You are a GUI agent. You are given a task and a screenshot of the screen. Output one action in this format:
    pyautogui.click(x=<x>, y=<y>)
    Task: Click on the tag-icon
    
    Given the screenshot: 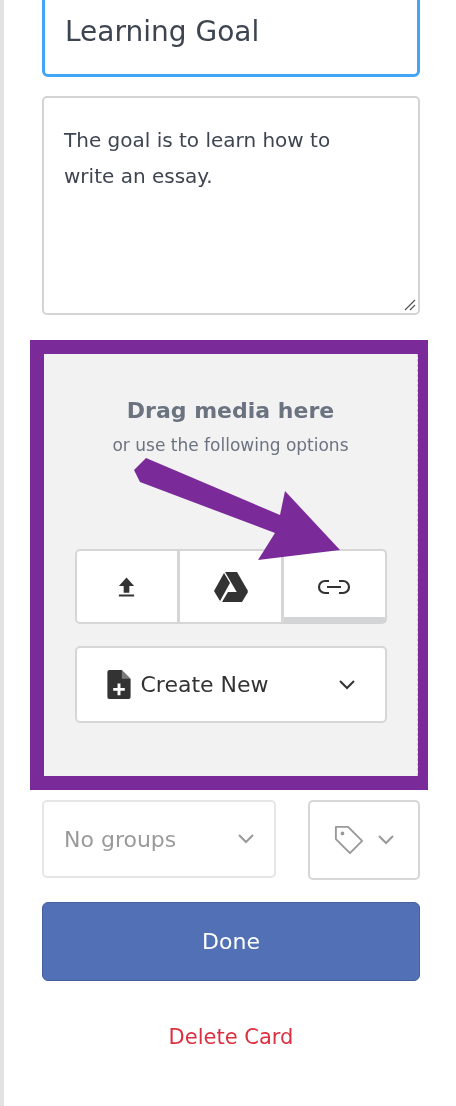 What is the action you would take?
    pyautogui.click(x=349, y=840)
    